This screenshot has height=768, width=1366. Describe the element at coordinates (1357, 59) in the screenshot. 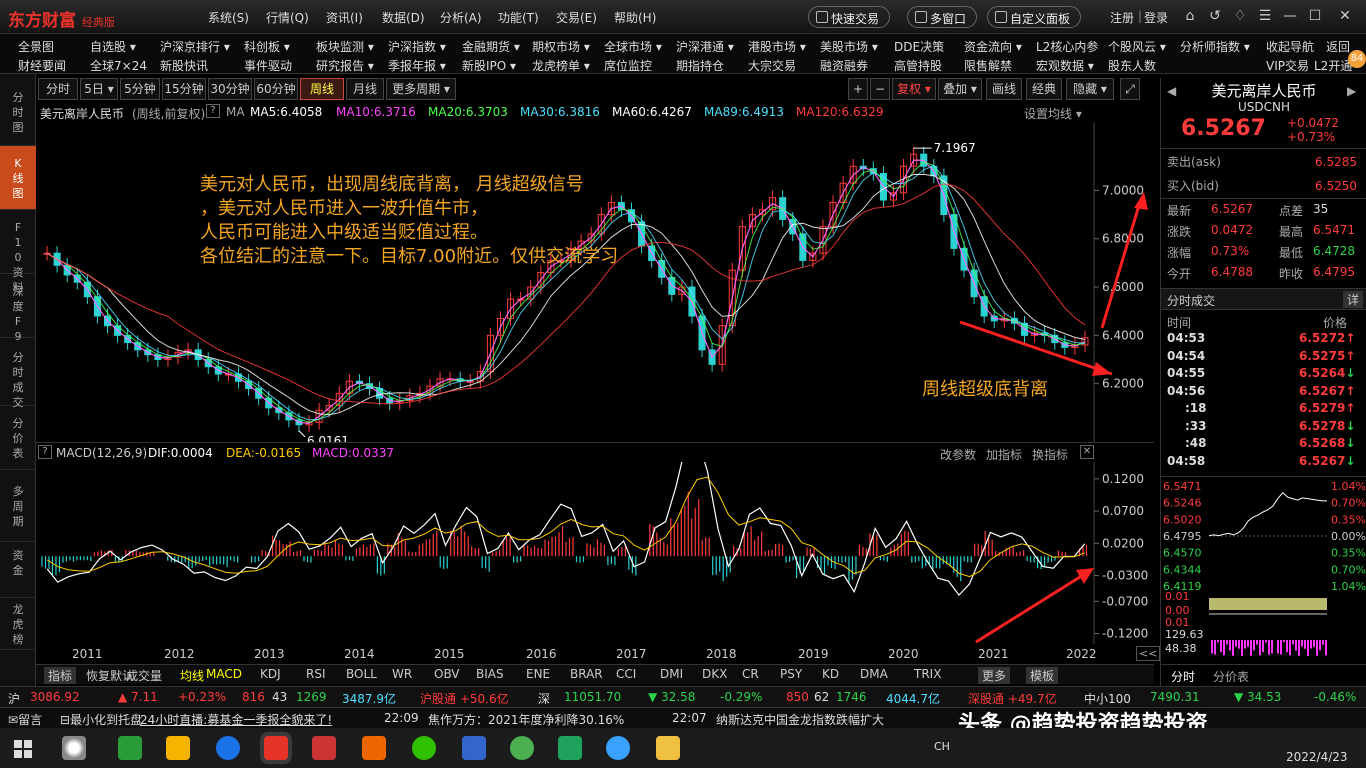

I see `notification-badge: 84` at that location.